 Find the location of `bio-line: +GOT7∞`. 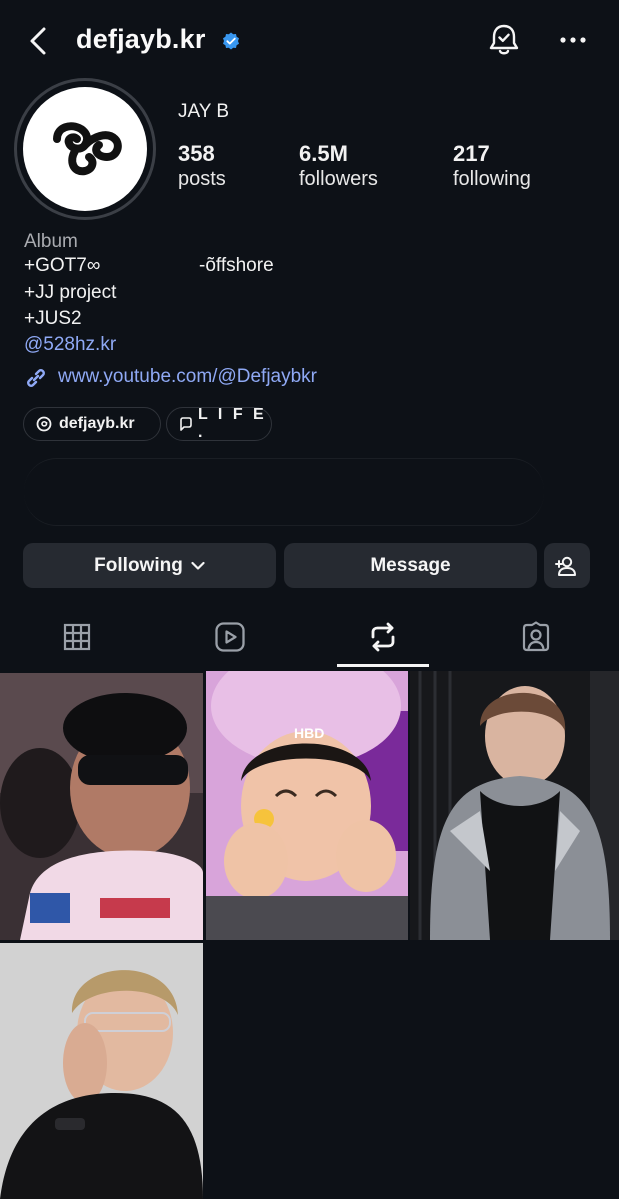

bio-line: +GOT7∞ is located at coordinates (62, 265).